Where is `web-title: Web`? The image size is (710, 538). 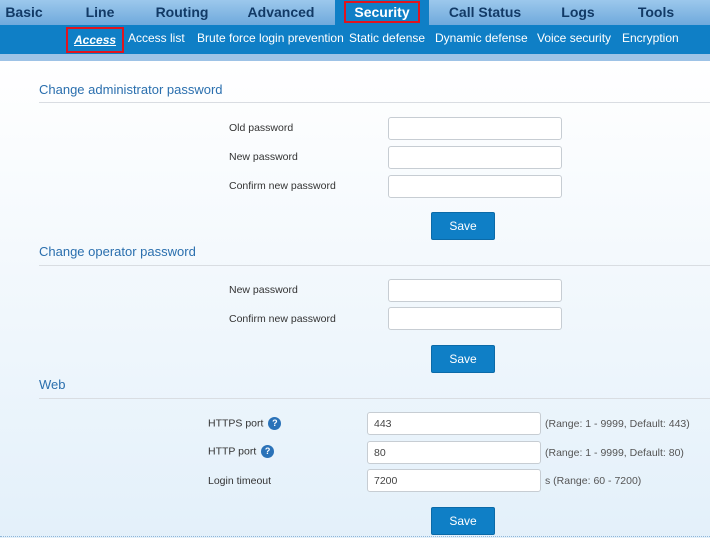 web-title: Web is located at coordinates (52, 384).